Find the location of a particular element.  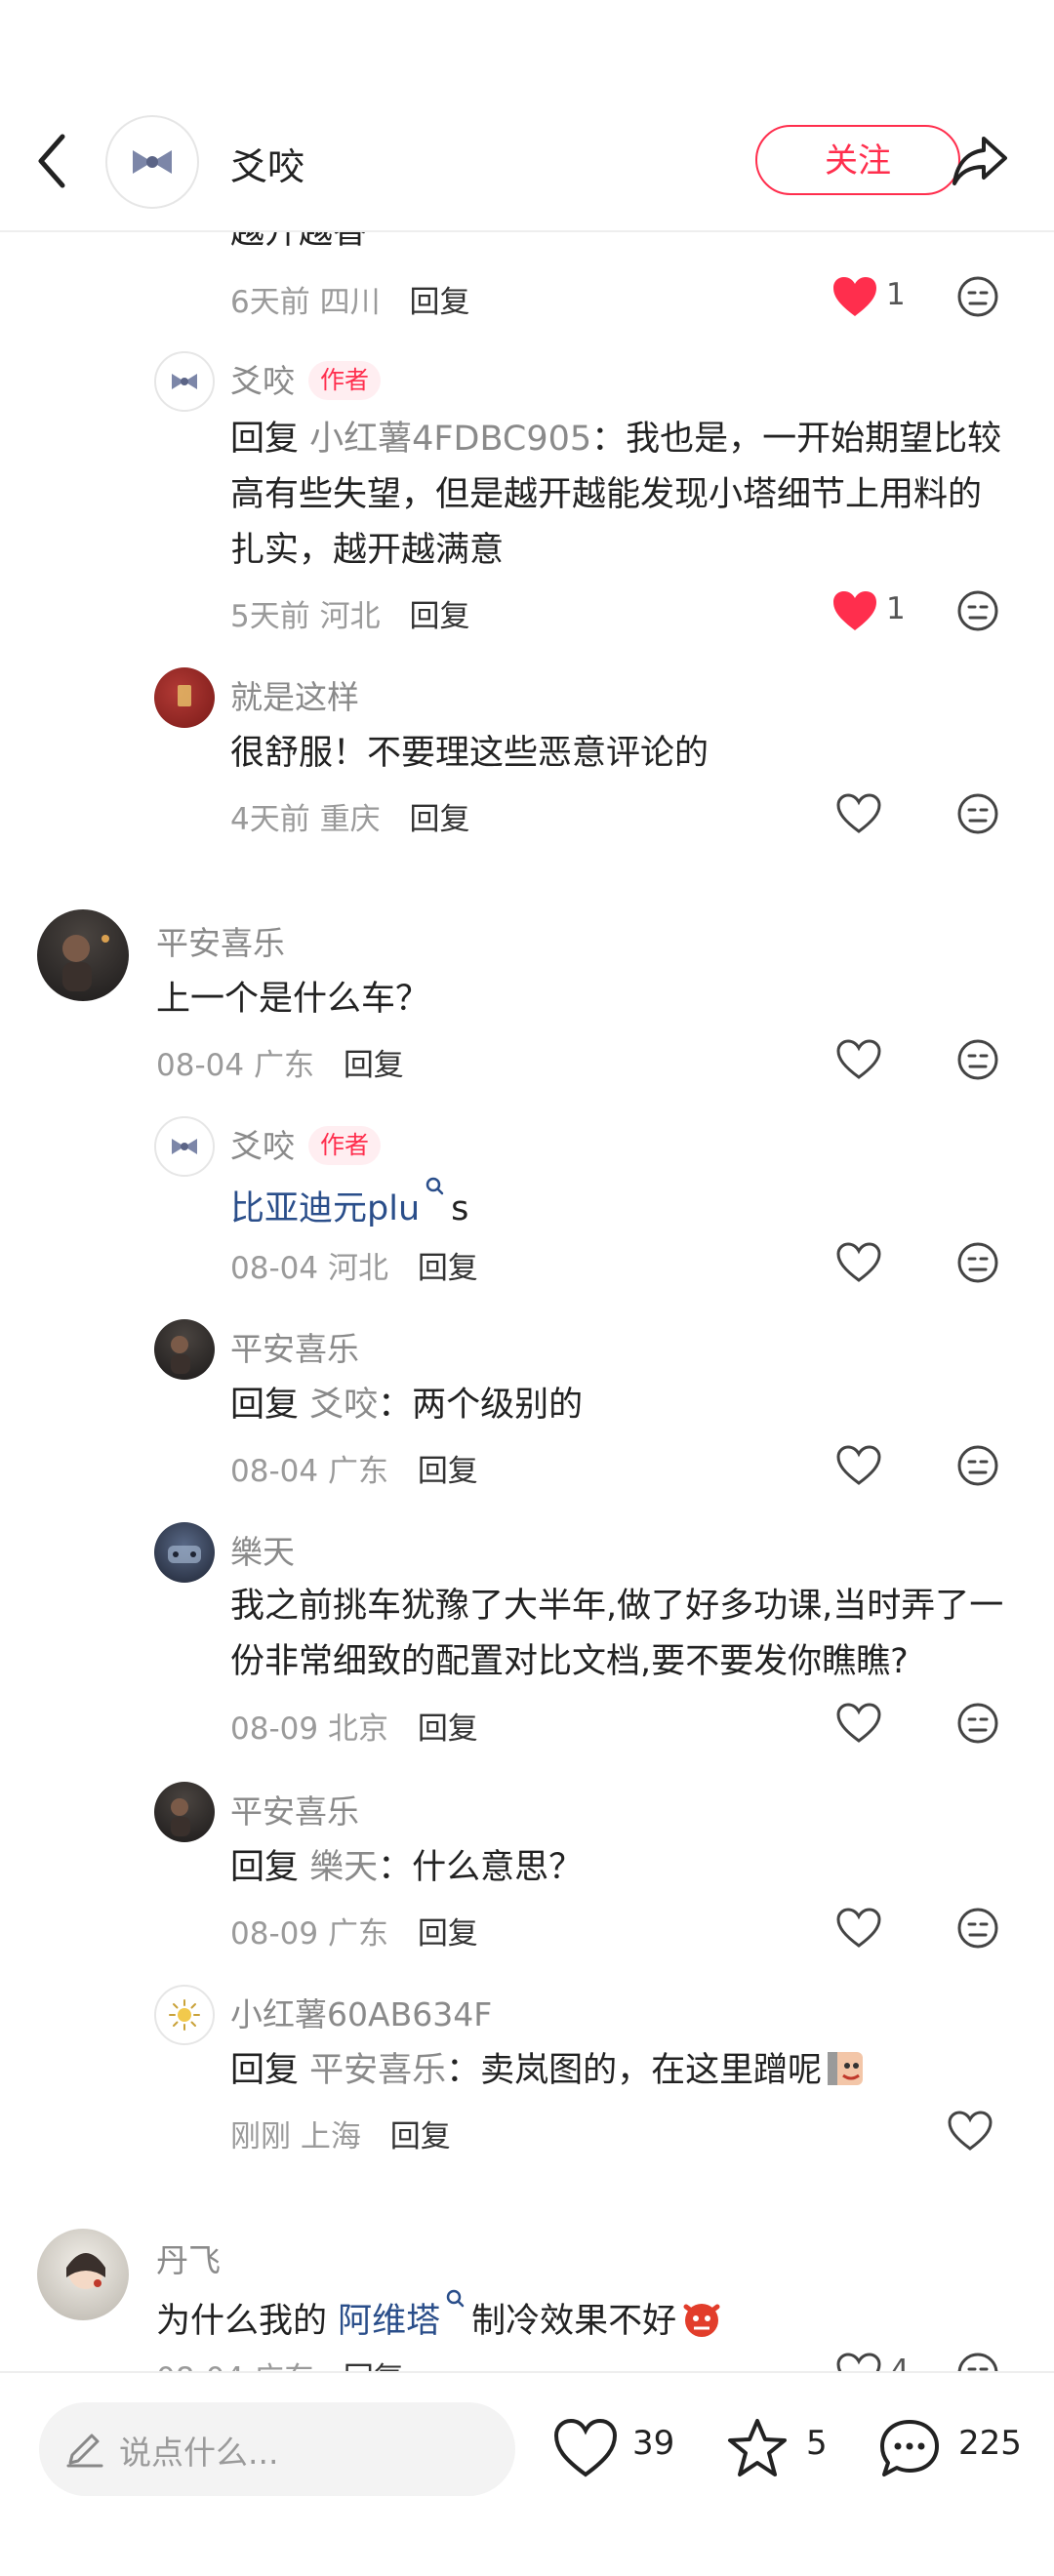

comment-meta: 5天前 河北 回复 is located at coordinates (349, 613).